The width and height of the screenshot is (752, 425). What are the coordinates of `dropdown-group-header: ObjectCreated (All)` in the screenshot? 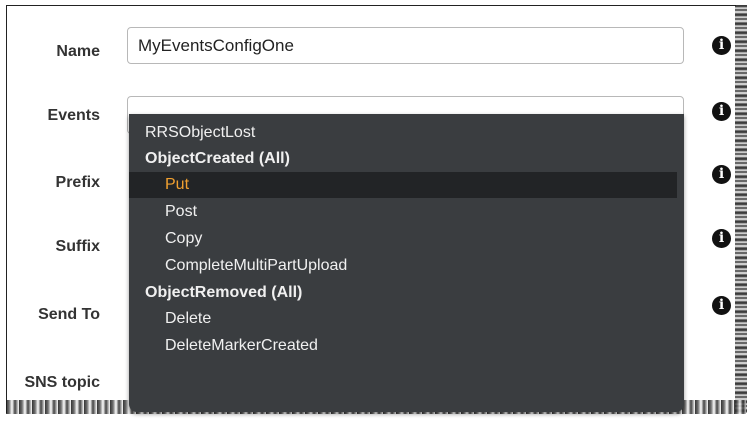 It's located at (403, 159).